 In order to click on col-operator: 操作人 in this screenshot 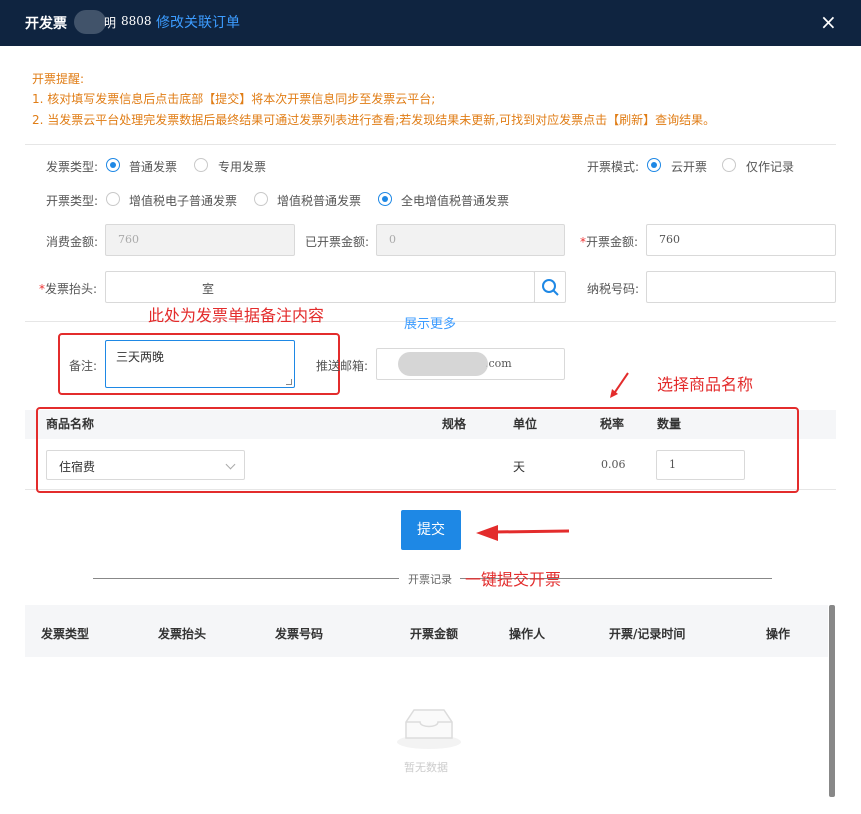, I will do `click(527, 634)`.